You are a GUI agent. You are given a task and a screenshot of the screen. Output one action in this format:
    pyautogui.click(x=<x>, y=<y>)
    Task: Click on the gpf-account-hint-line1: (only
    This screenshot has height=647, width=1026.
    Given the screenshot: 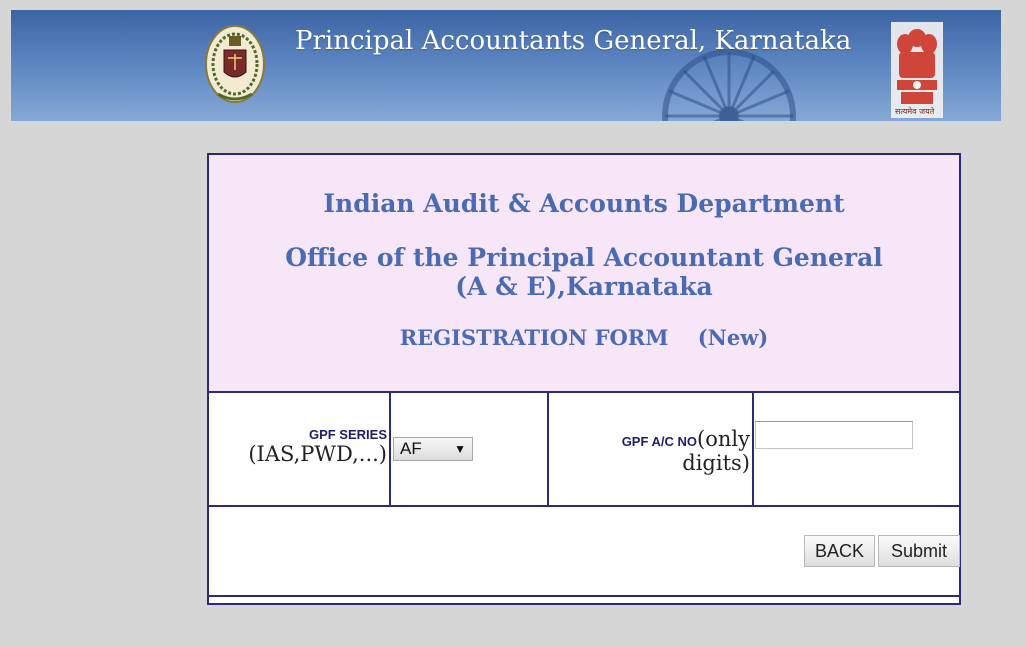 What is the action you would take?
    pyautogui.click(x=723, y=439)
    